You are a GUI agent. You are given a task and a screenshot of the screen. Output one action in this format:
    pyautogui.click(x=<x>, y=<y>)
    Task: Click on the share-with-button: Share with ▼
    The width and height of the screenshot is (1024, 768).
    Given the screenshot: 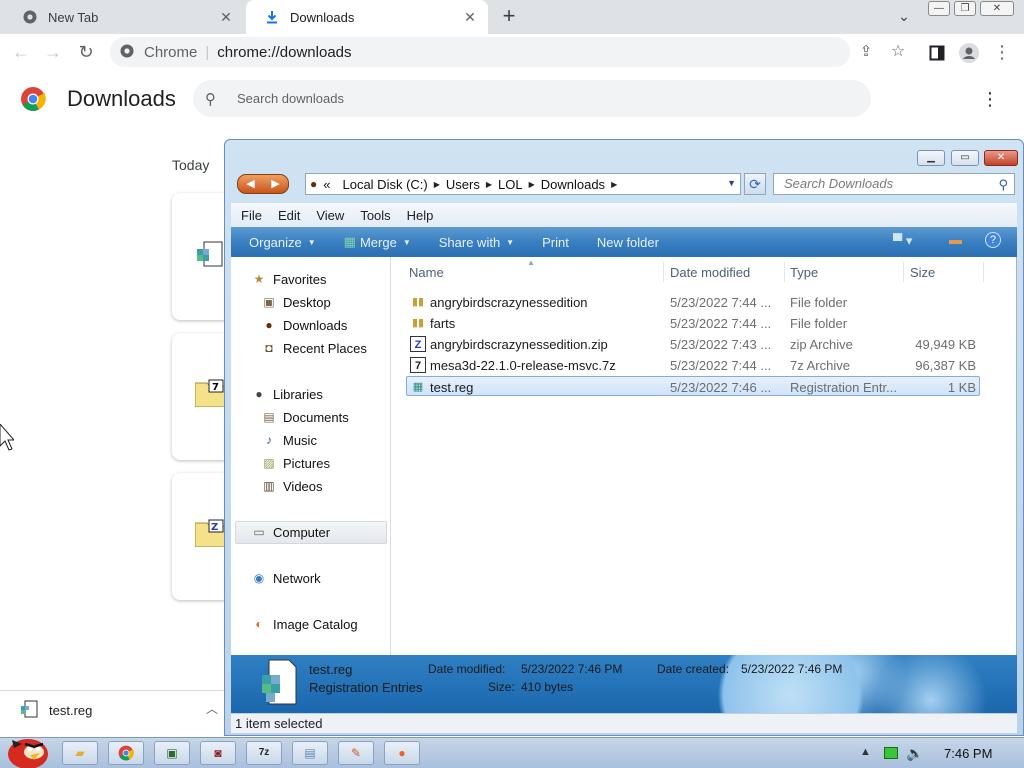 What is the action you would take?
    pyautogui.click(x=476, y=242)
    